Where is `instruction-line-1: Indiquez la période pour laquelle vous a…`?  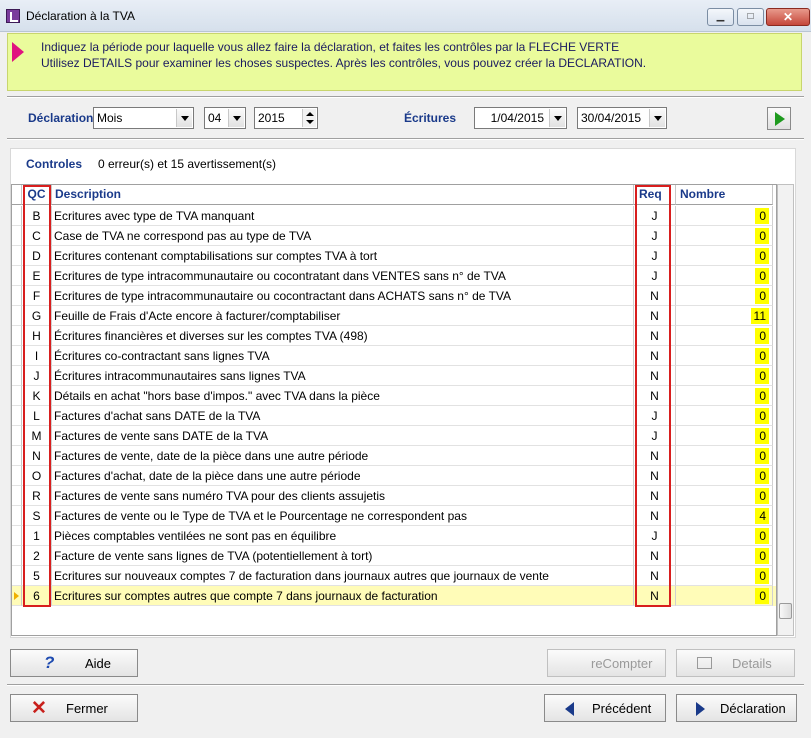
instruction-line-1: Indiquez la période pour laquelle vous a… is located at coordinates (330, 47).